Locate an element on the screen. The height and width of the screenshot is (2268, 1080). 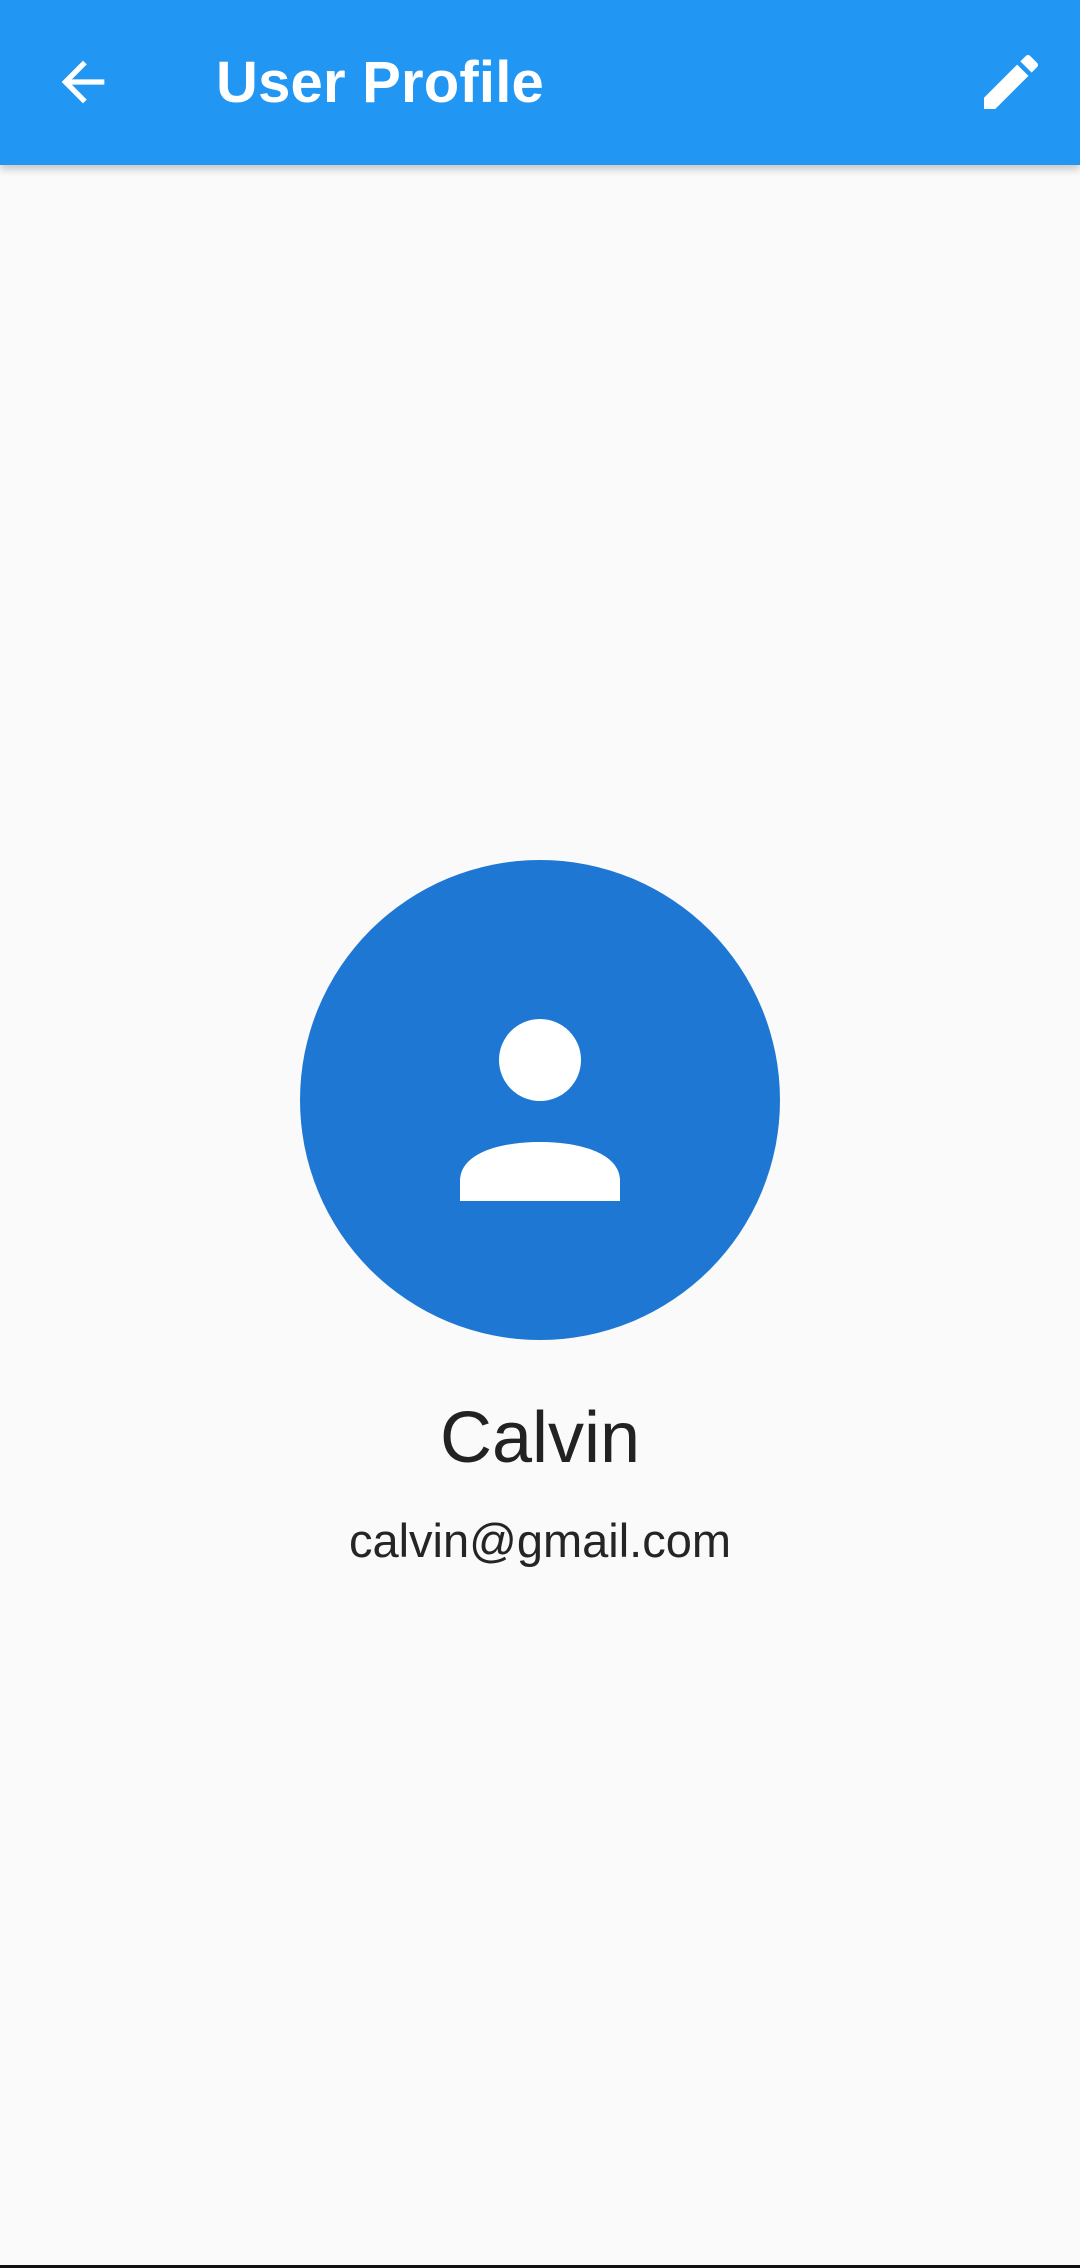
profile-email: calvin@gmail.com is located at coordinates (540, 1540).